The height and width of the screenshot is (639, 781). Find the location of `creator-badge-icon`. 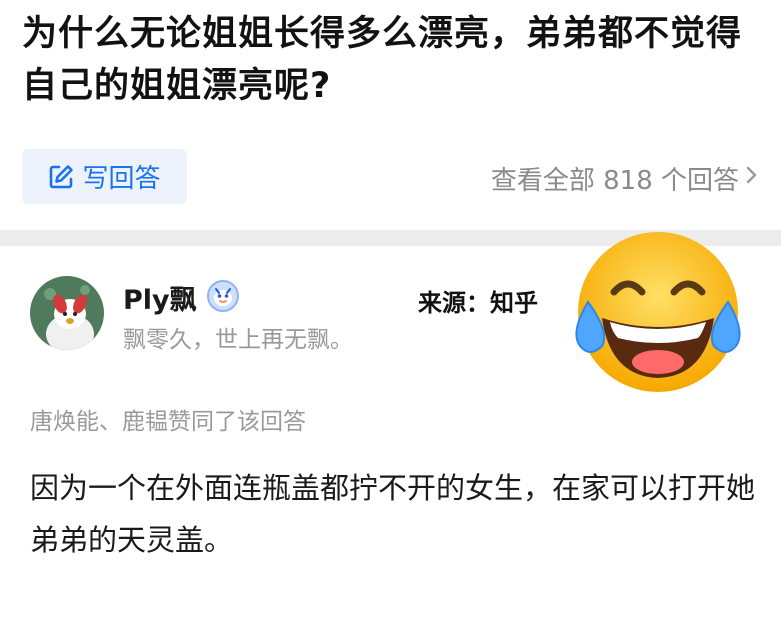

creator-badge-icon is located at coordinates (223, 296).